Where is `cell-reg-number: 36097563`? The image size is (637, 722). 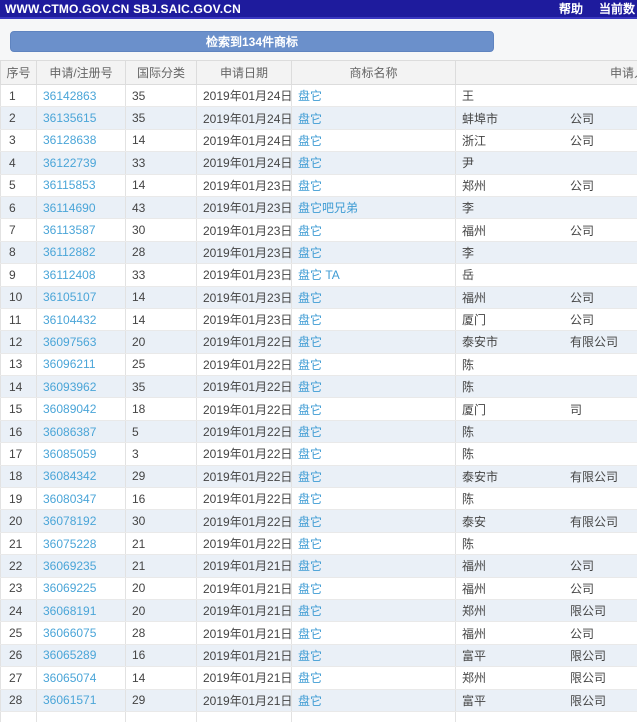 cell-reg-number: 36097563 is located at coordinates (81, 342).